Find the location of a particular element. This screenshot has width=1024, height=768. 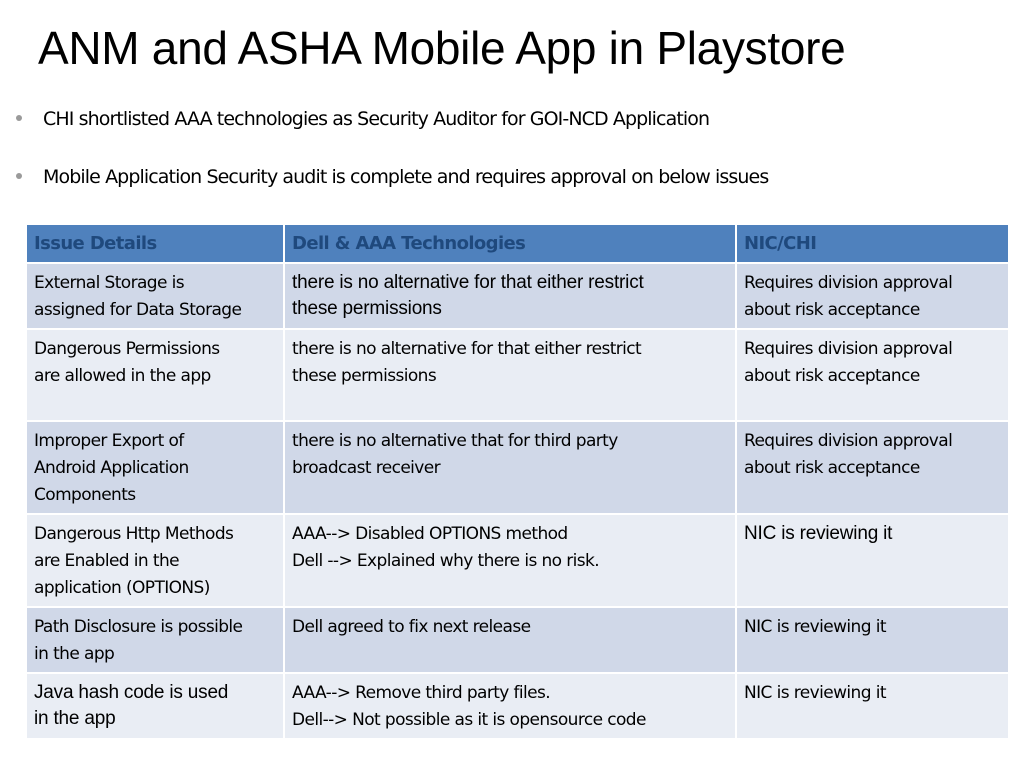

cell-vendor: Dell agreed to fix next release is located at coordinates (510, 640).